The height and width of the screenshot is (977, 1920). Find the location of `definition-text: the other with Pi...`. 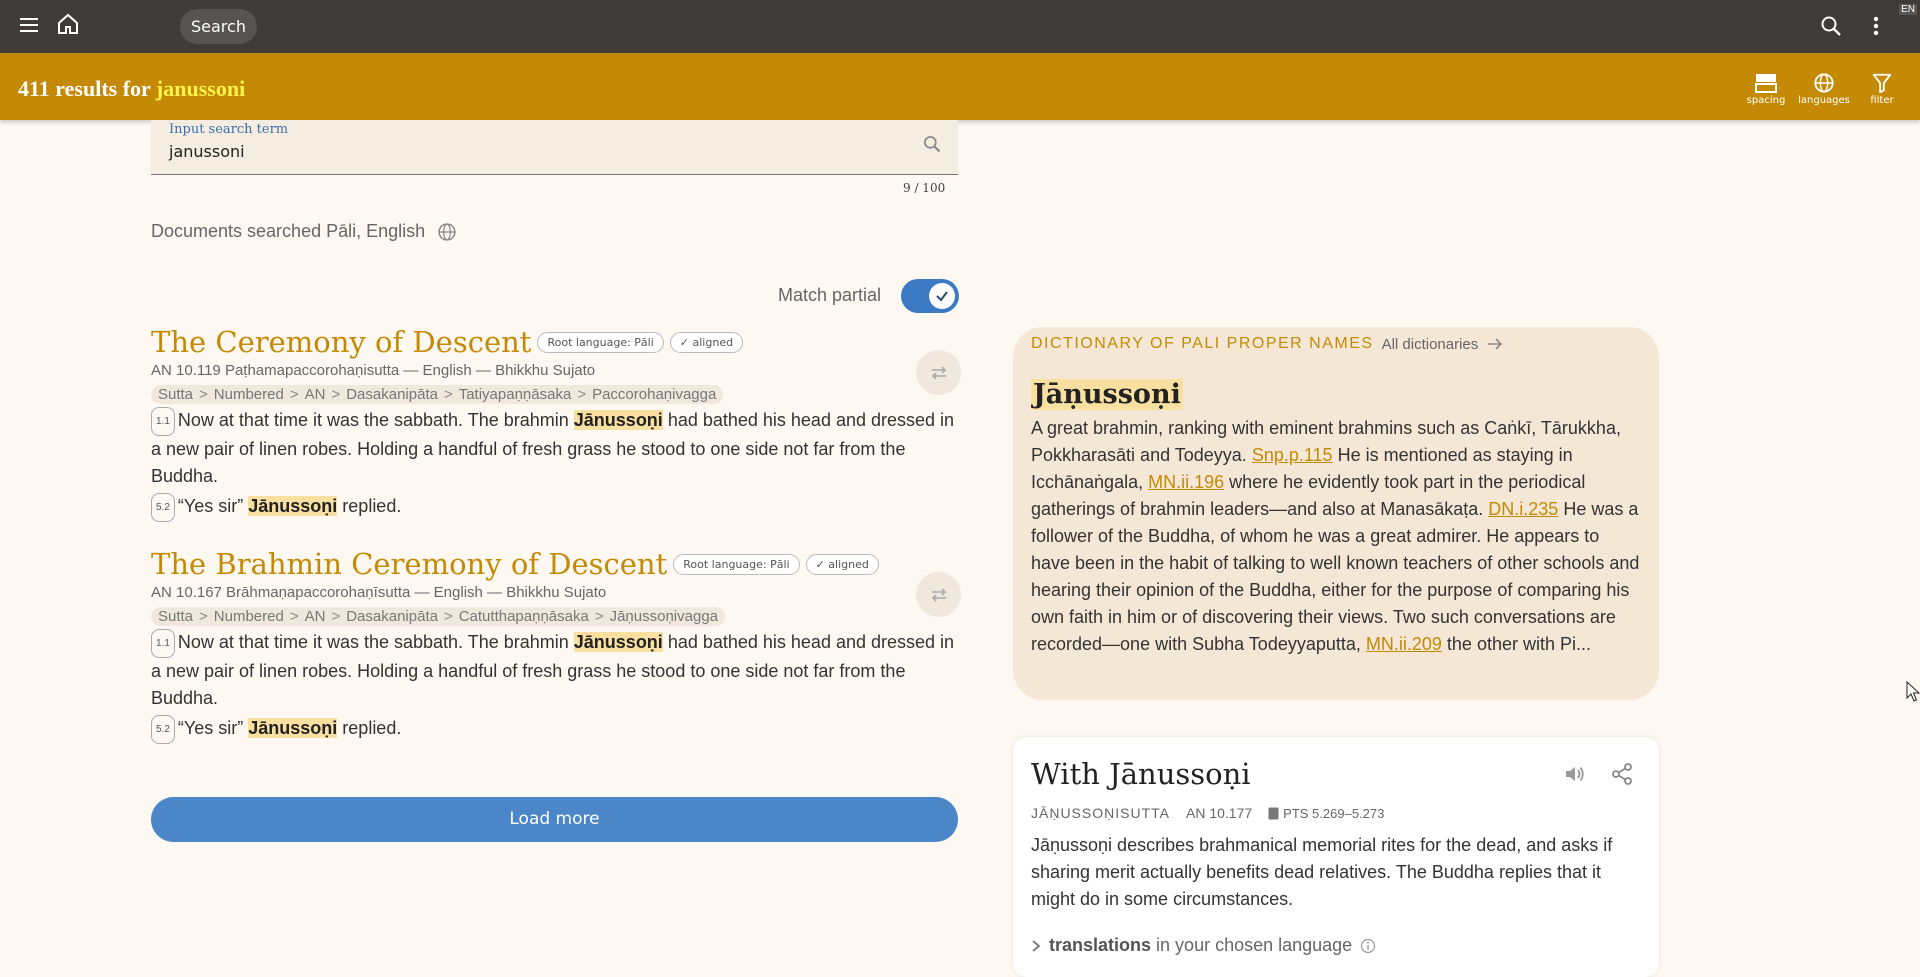

definition-text: the other with Pi... is located at coordinates (1516, 644).